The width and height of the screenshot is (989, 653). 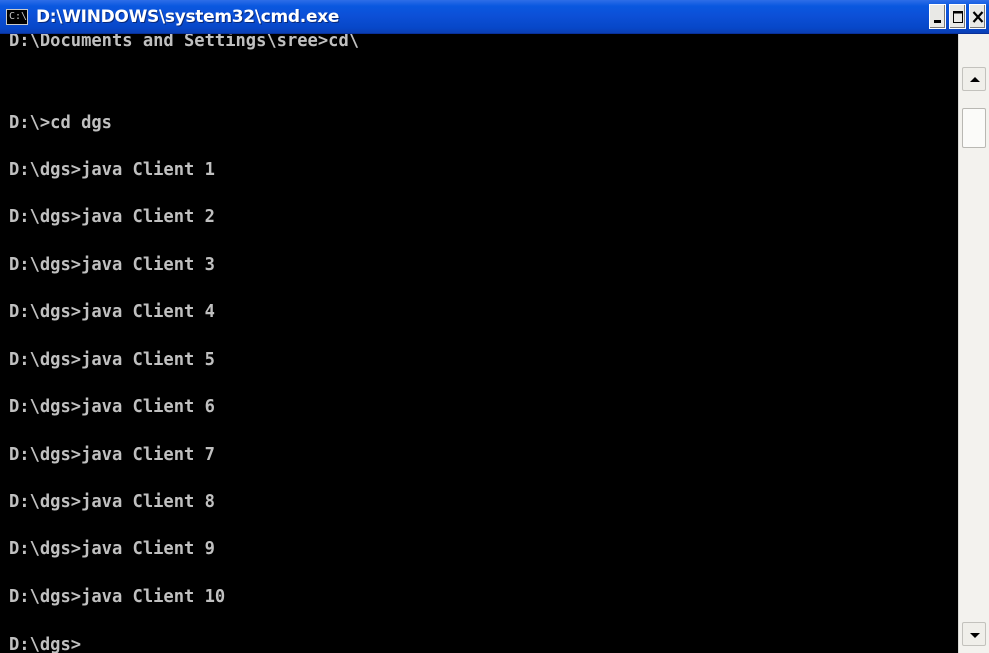 I want to click on console-line: D:\dgs>java Client 1, so click(x=112, y=169).